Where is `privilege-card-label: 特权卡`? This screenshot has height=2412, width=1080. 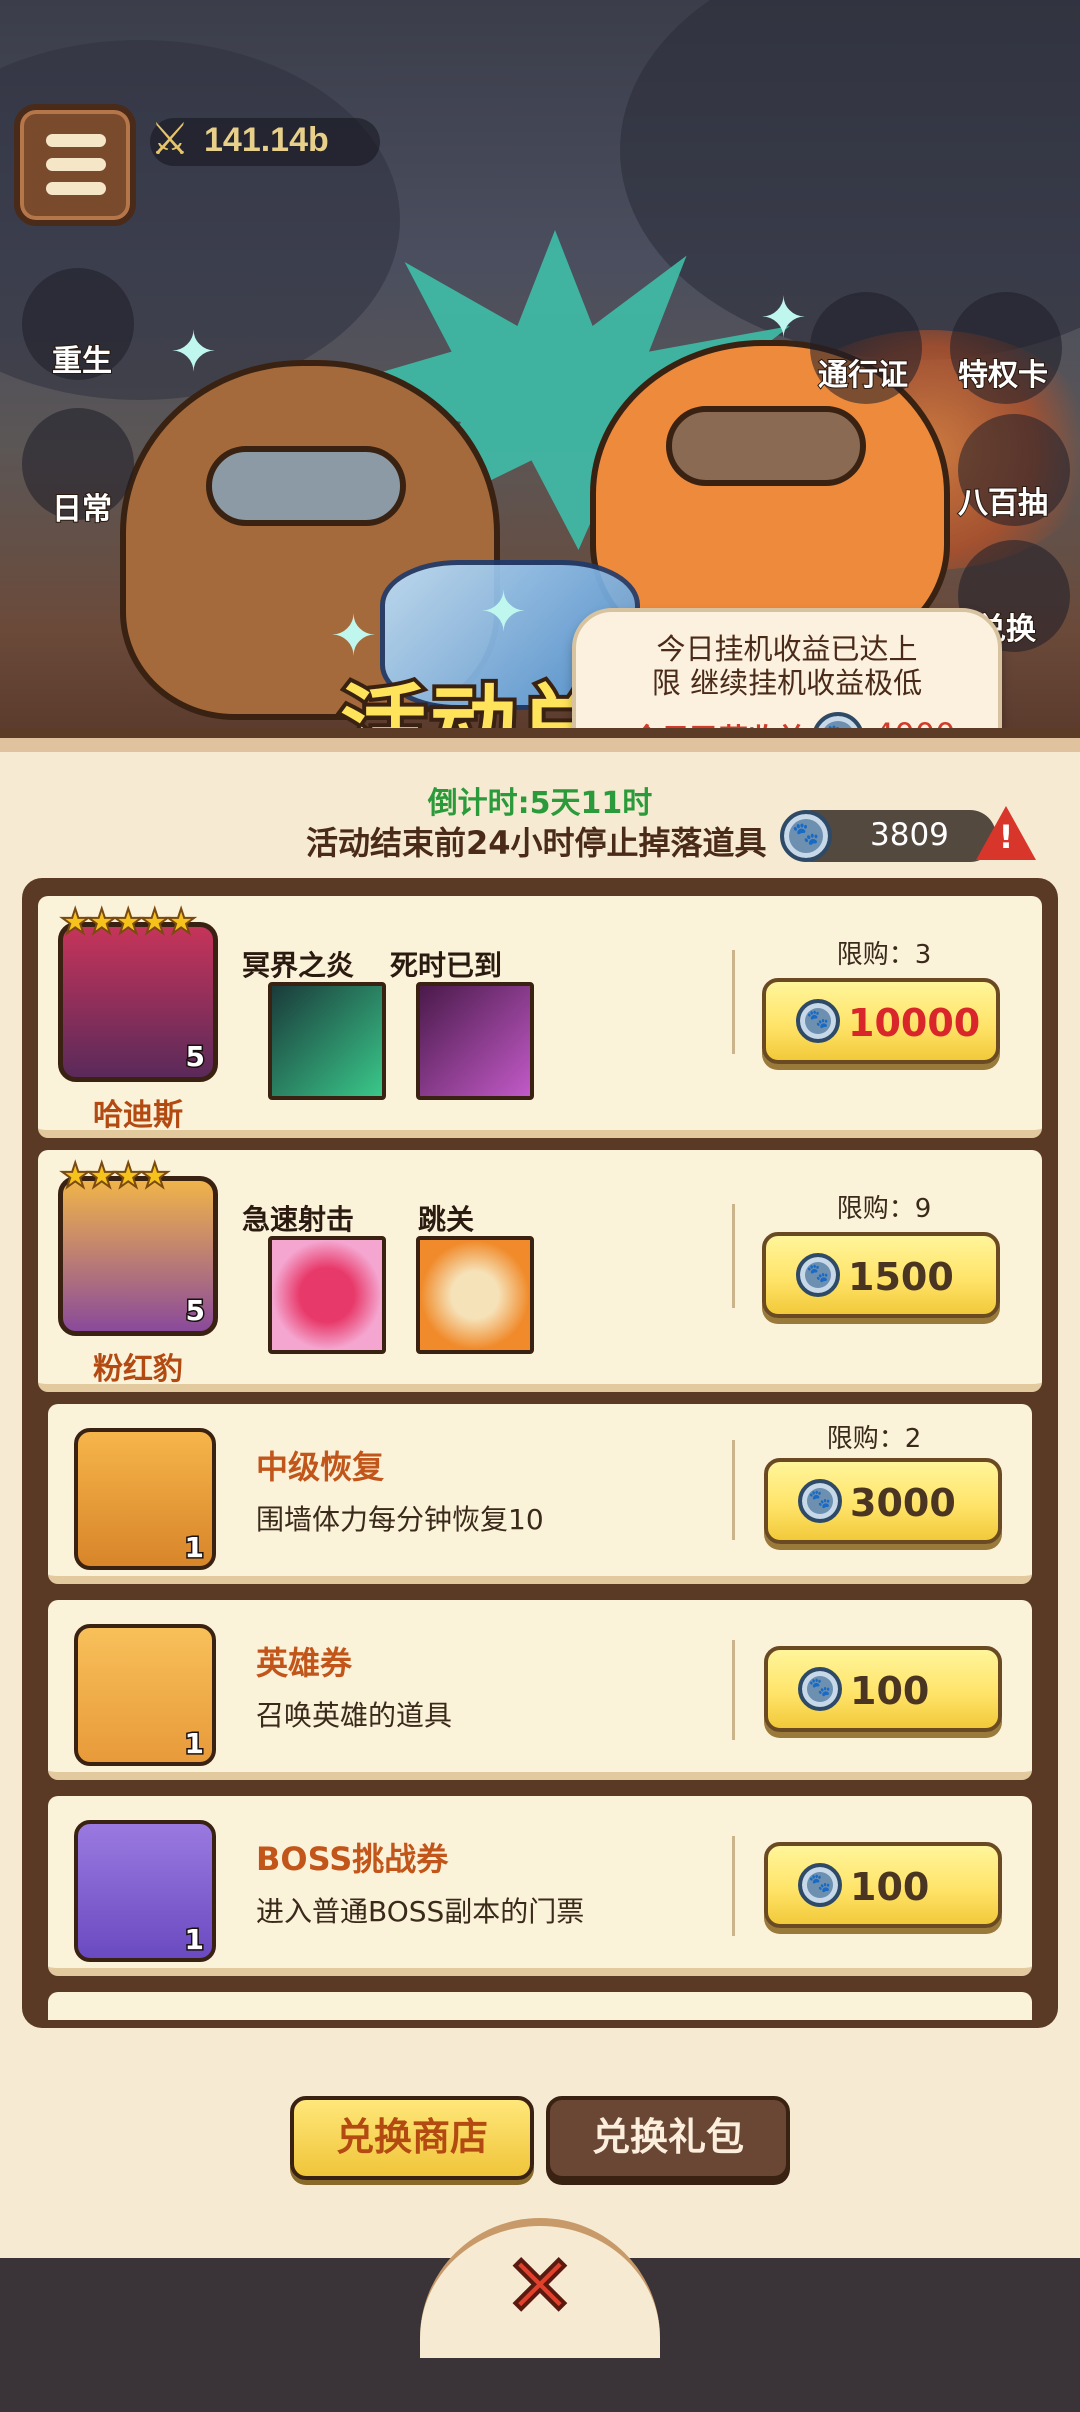
privilege-card-label: 特权卡 is located at coordinates (1003, 375).